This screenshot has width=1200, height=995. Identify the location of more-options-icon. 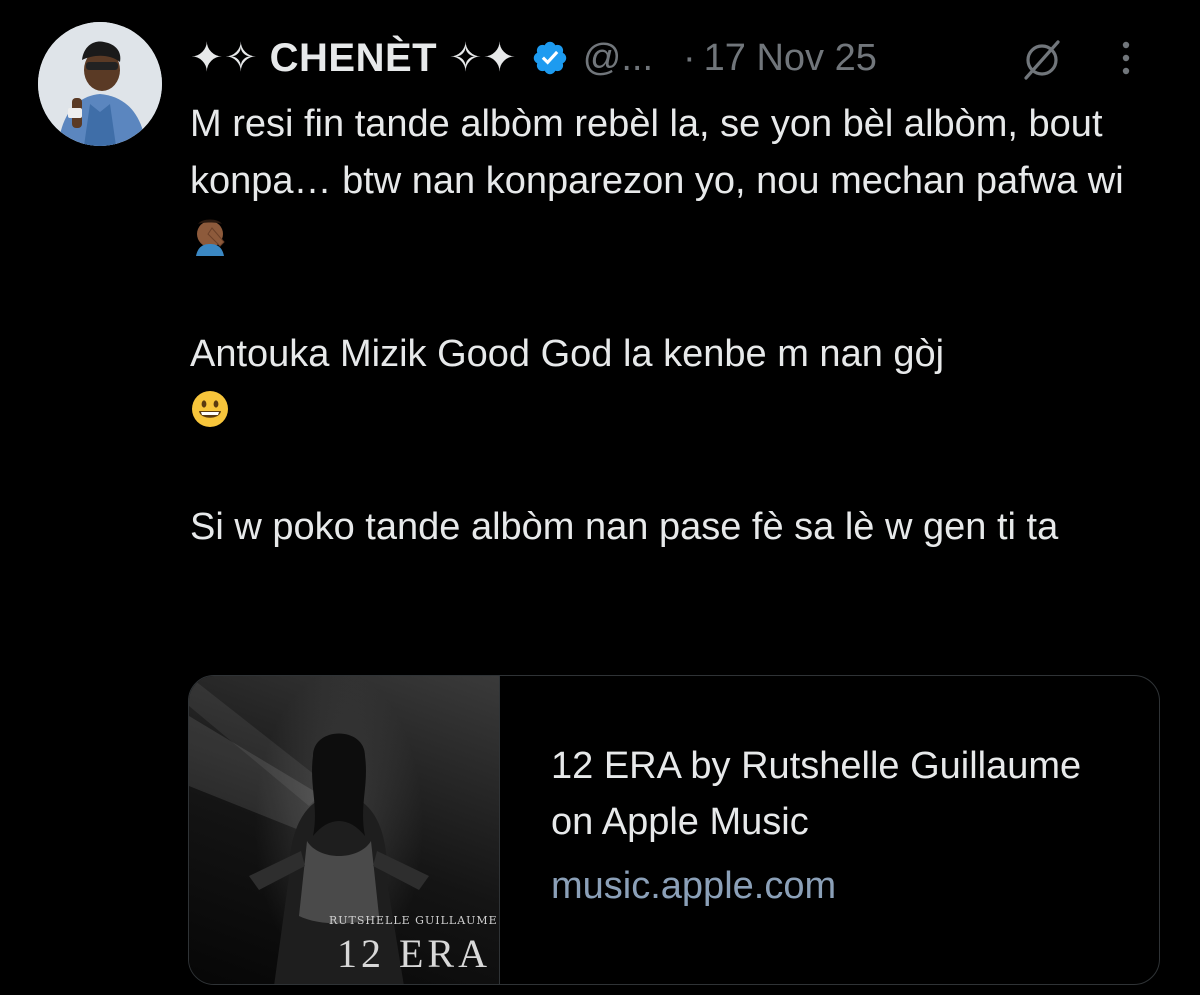
(1126, 58).